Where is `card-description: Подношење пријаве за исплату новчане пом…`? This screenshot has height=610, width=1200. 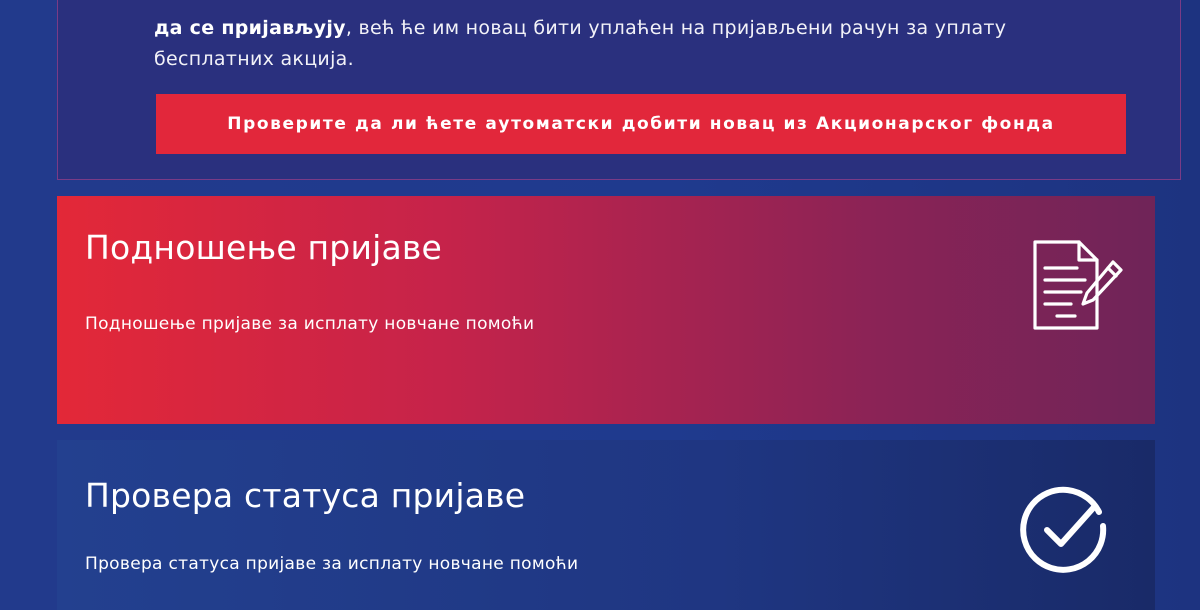
card-description: Подношење пријаве за исплату новчане пом… is located at coordinates (310, 324).